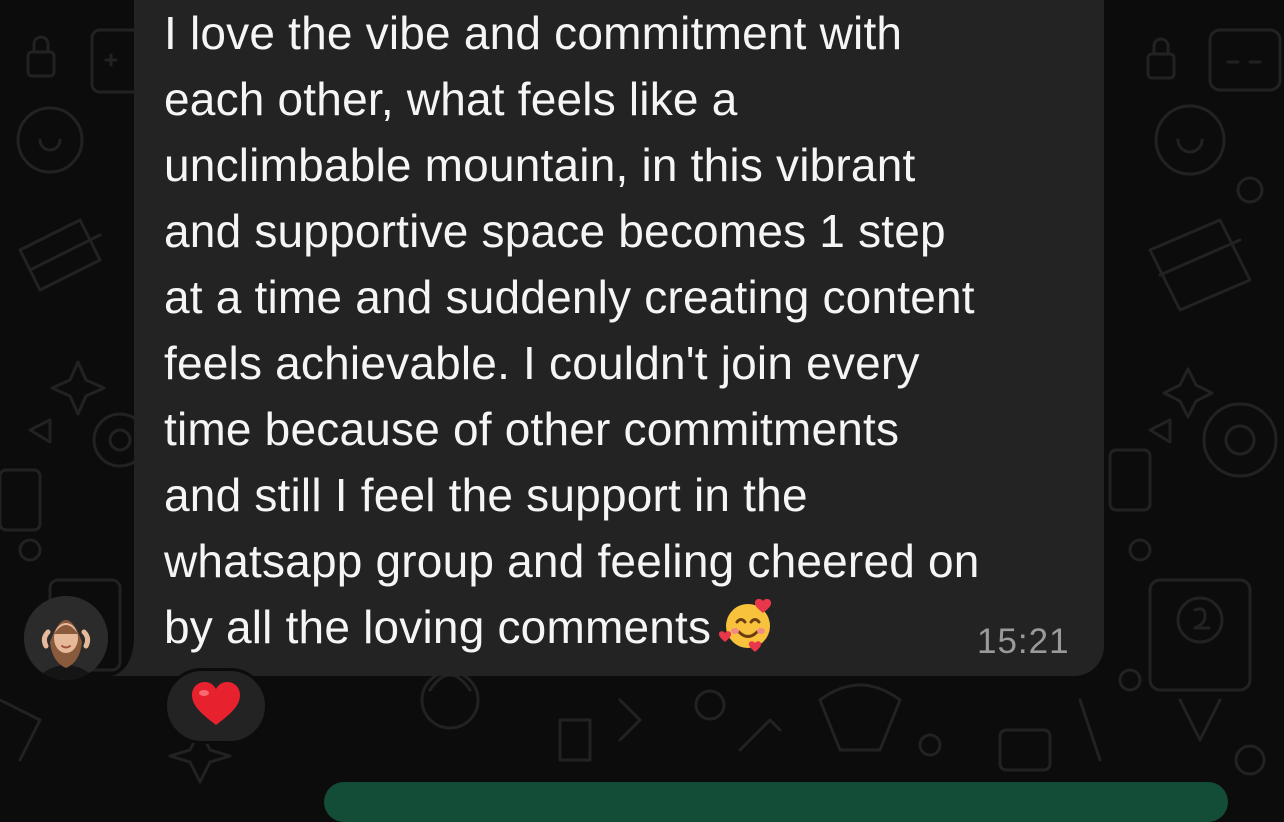 This screenshot has width=1284, height=822. I want to click on red-heart-icon, so click(216, 706).